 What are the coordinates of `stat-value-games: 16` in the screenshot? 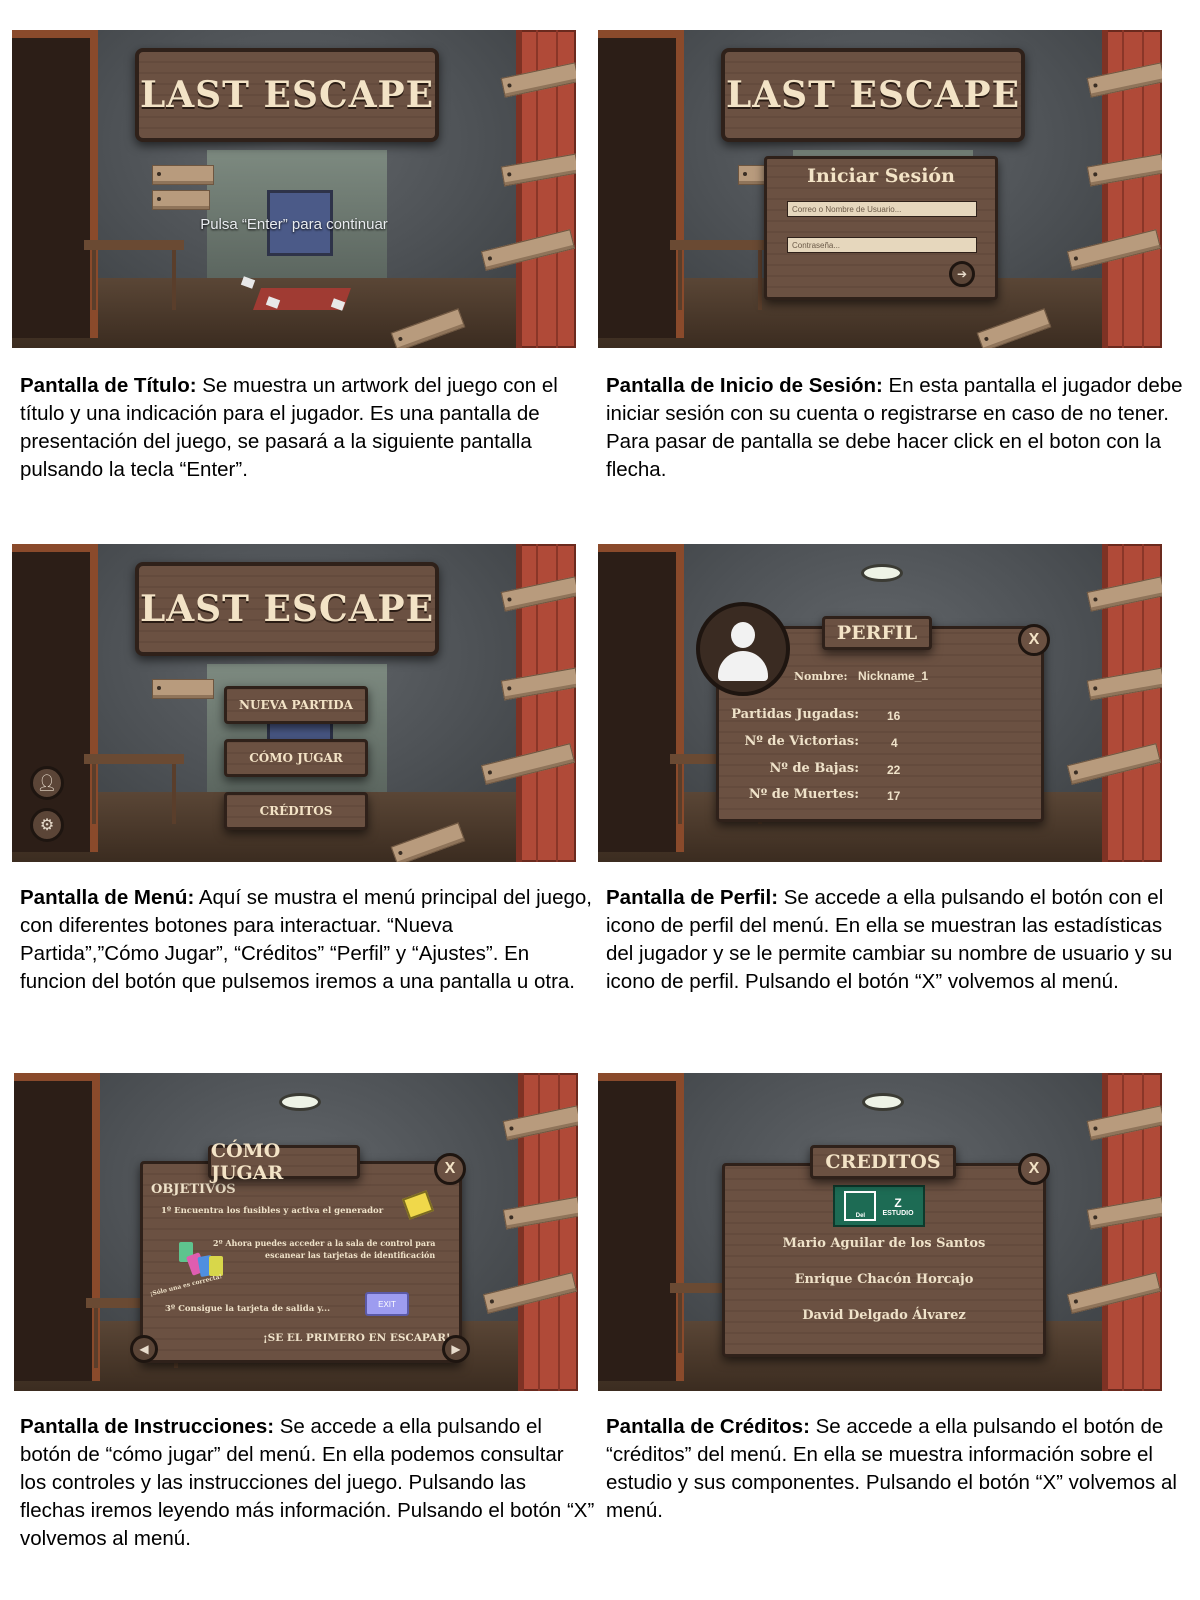 It's located at (894, 716).